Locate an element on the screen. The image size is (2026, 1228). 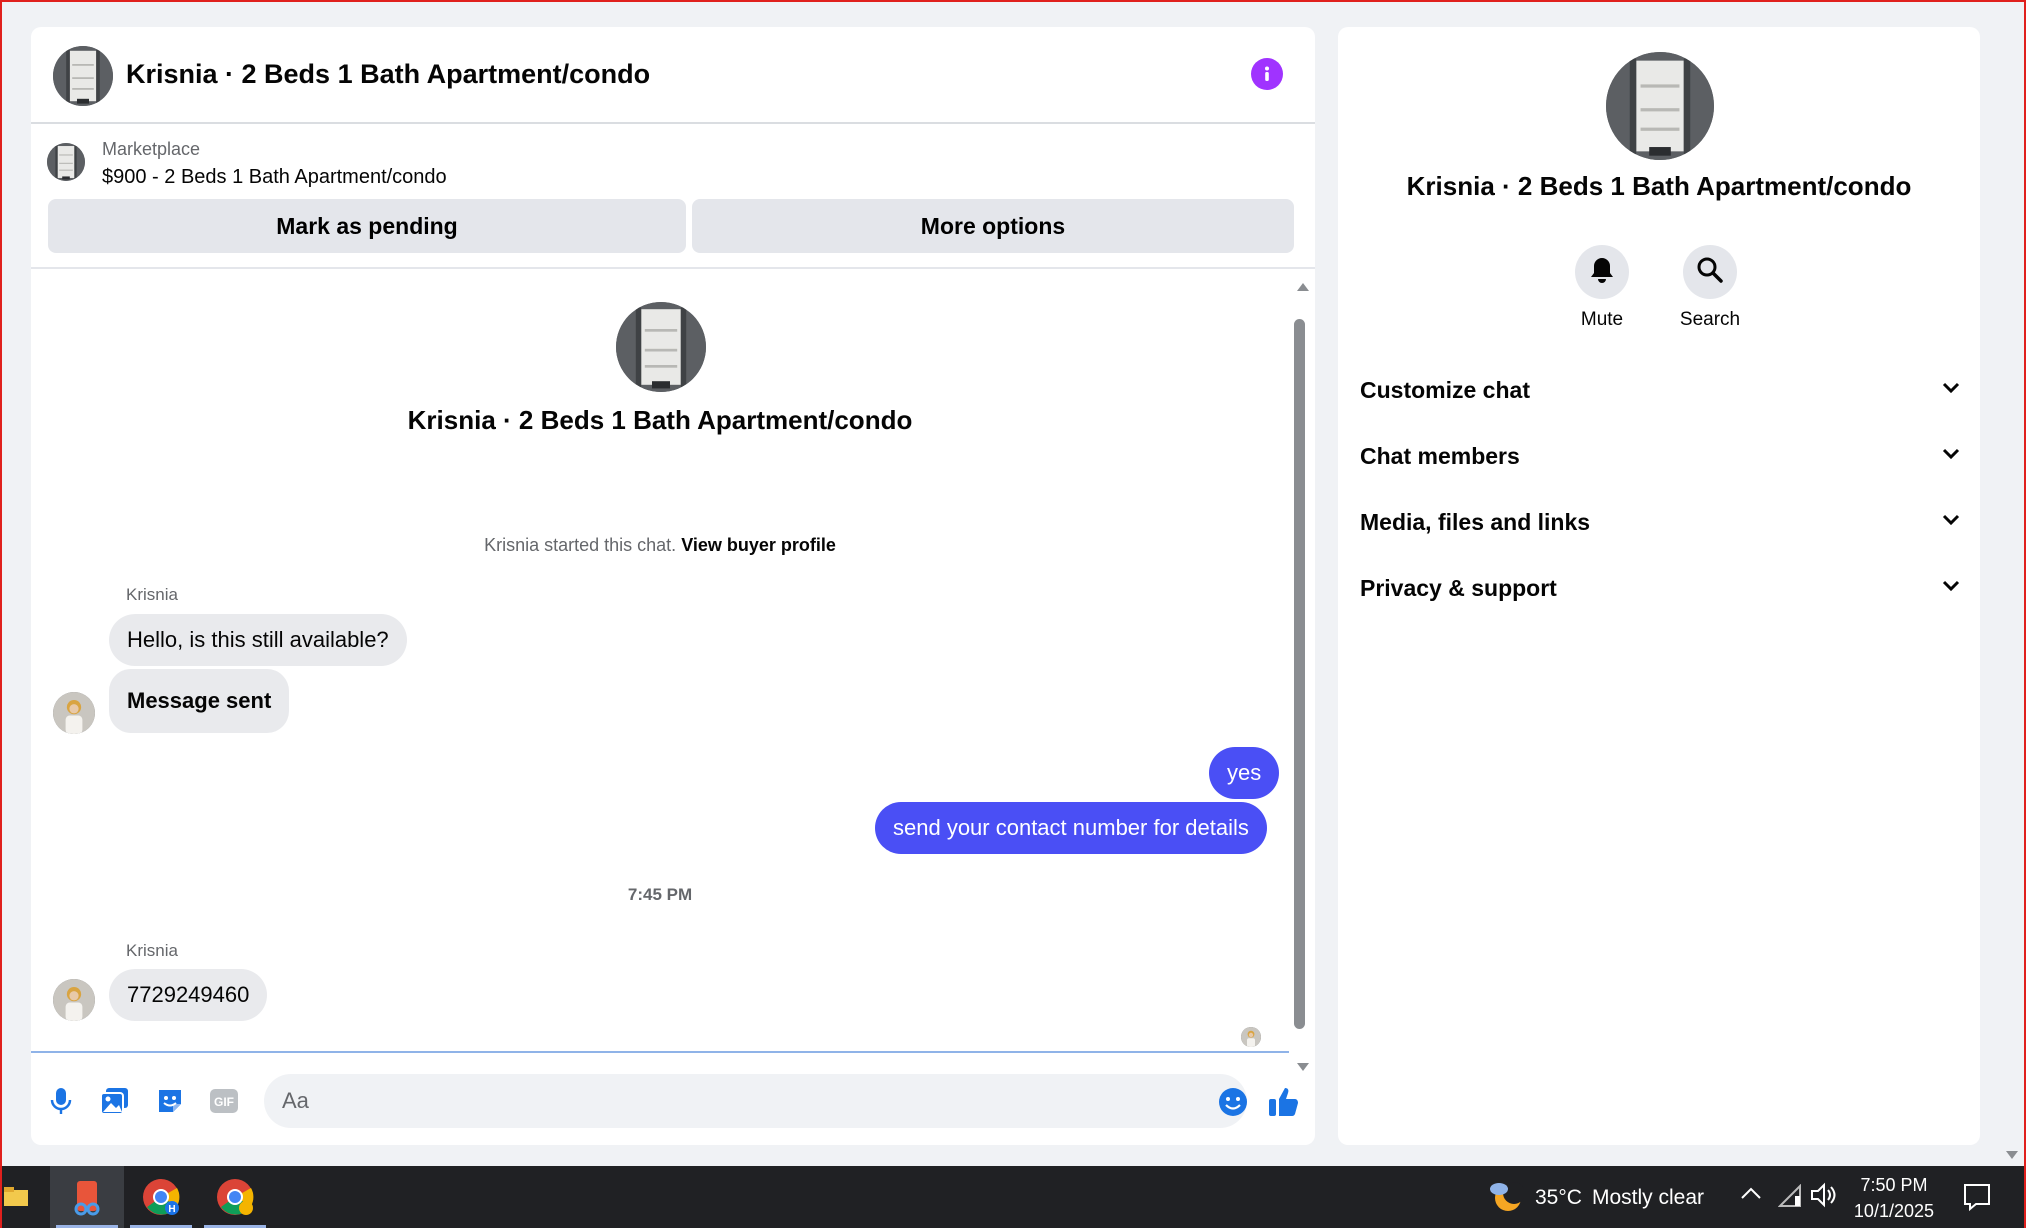
svg-text: GIF is located at coordinates (224, 1102).